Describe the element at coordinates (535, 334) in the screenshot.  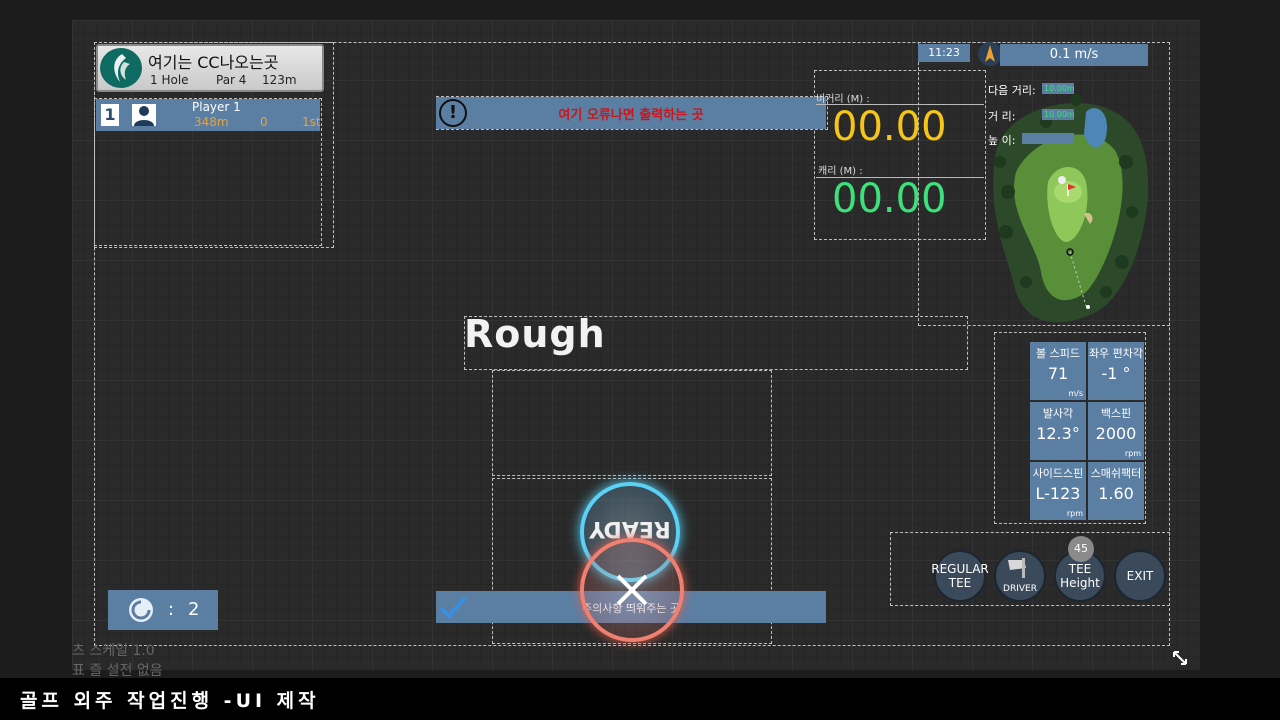
I see `lie-label: Rough` at that location.